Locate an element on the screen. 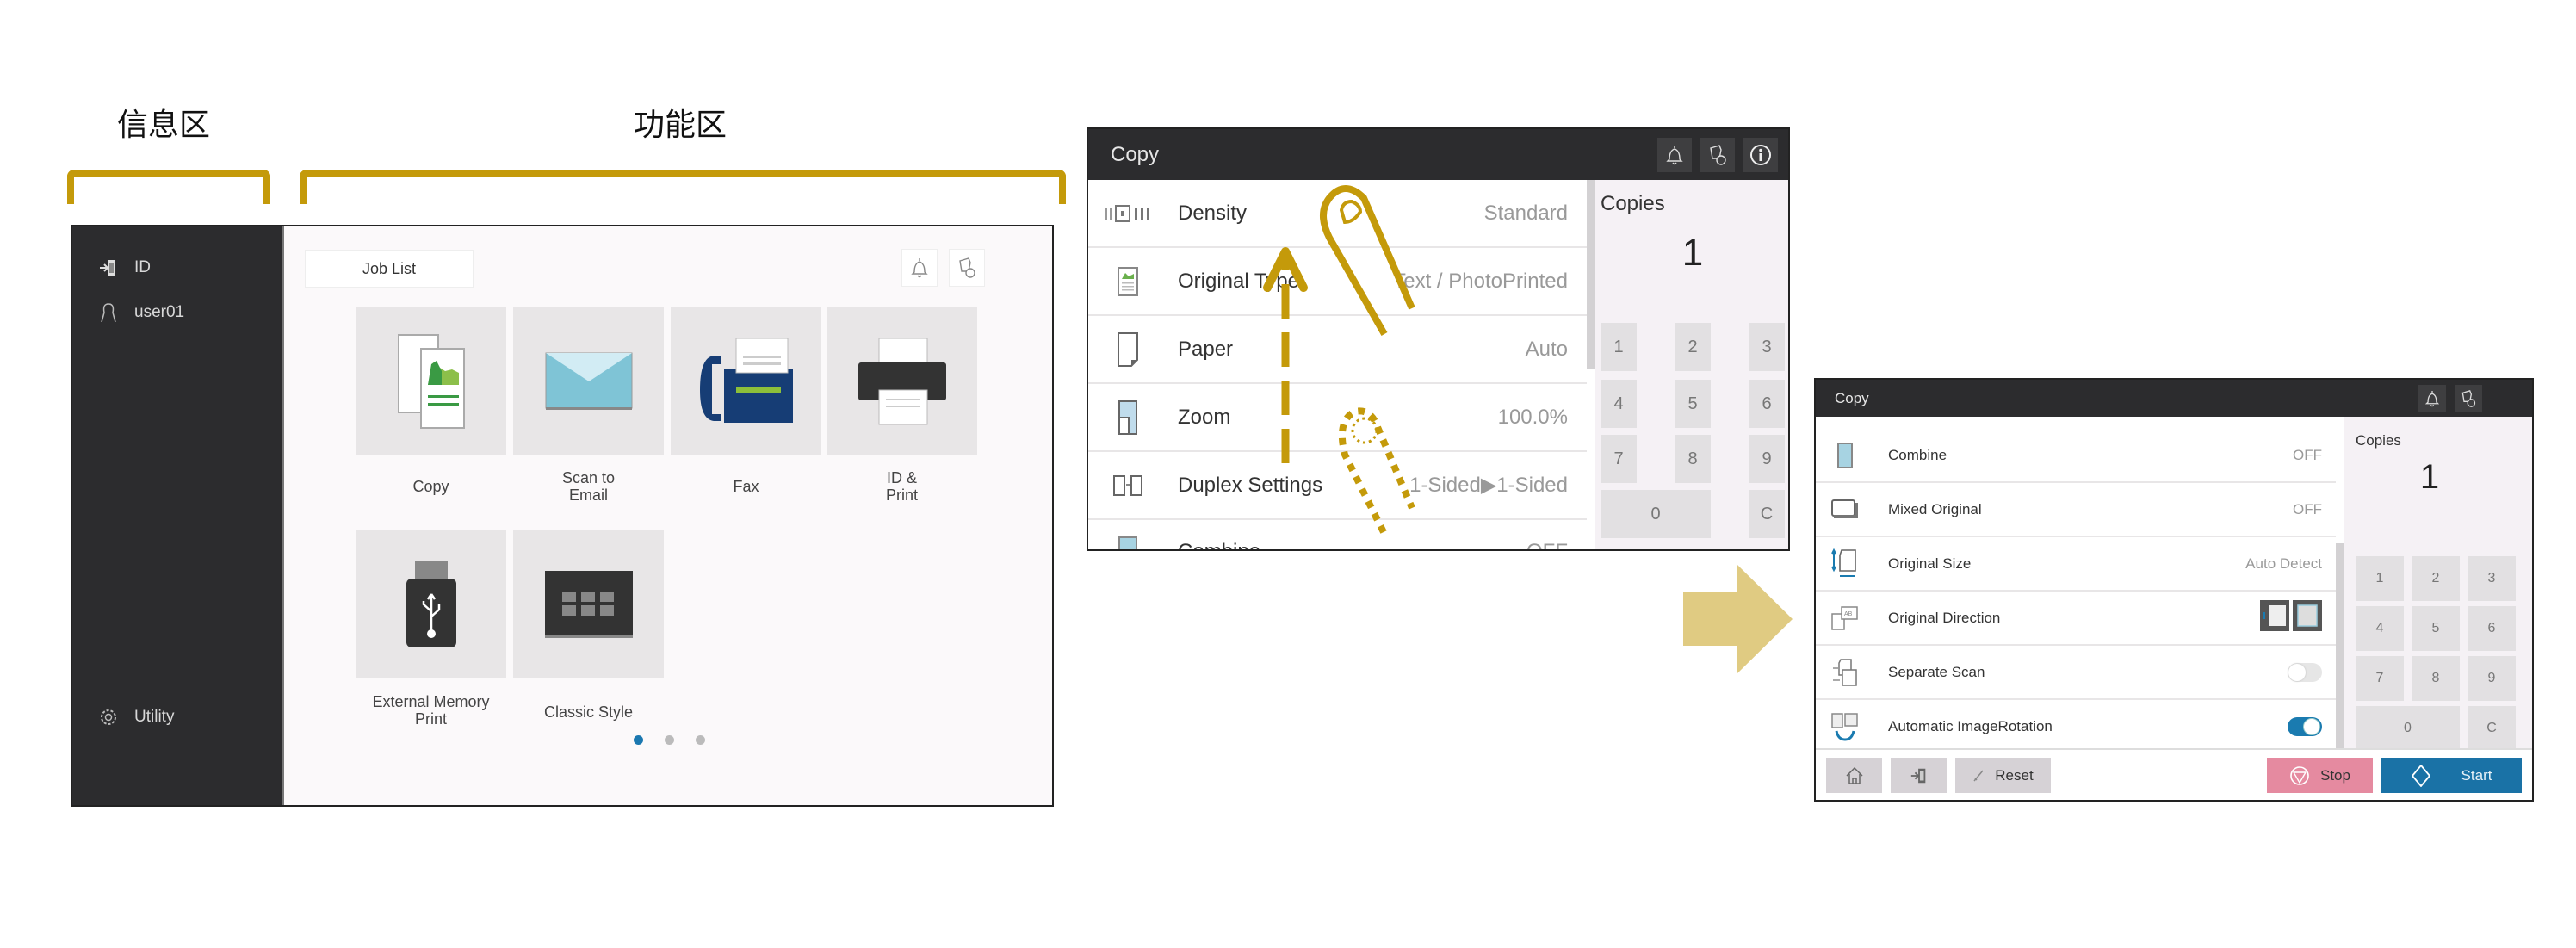 The image size is (2576, 948). setting-row-mixed-original: Mixed Original OFF is located at coordinates (2076, 510).